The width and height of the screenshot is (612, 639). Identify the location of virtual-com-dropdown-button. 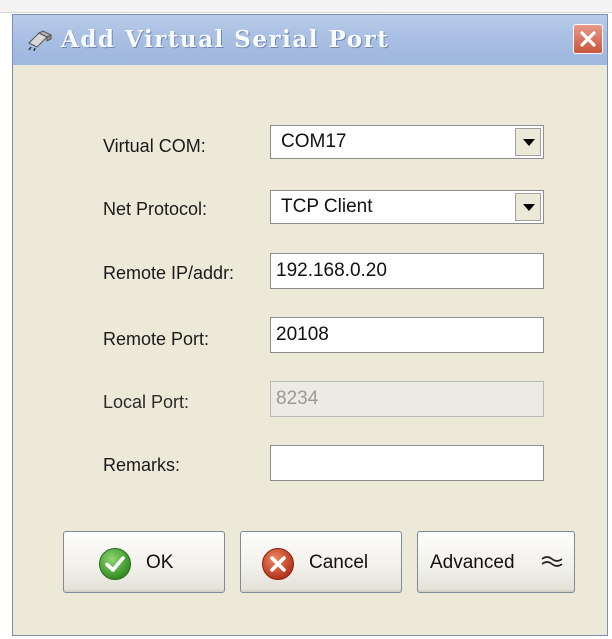
(528, 142).